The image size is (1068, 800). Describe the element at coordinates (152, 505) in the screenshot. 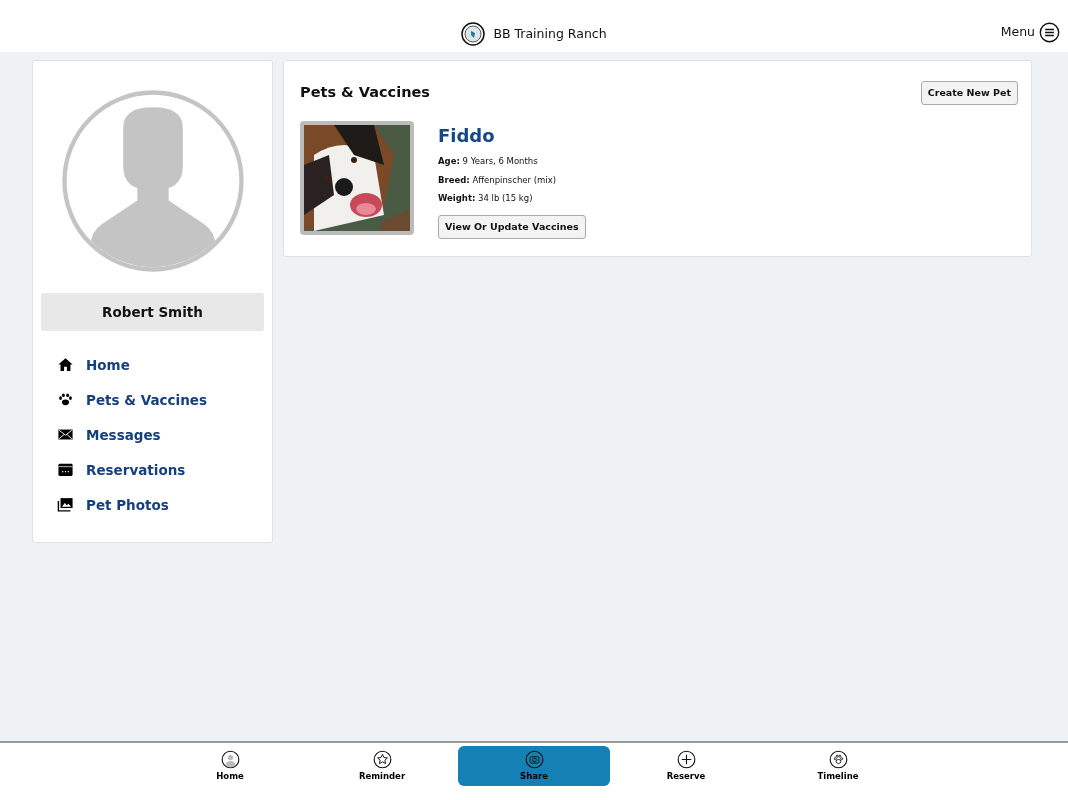

I see `sidebar-nav-link: Pet Photos` at that location.